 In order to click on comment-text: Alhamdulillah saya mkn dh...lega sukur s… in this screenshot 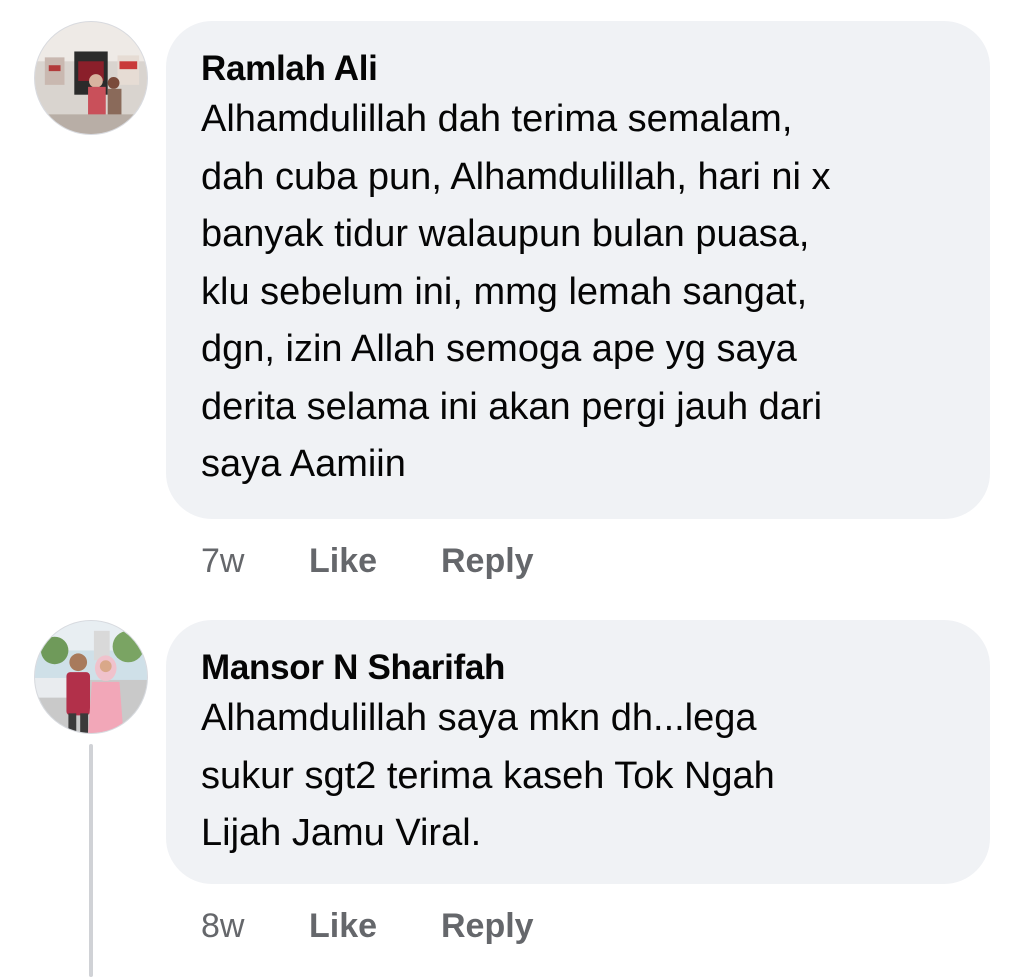, I will do `click(488, 775)`.